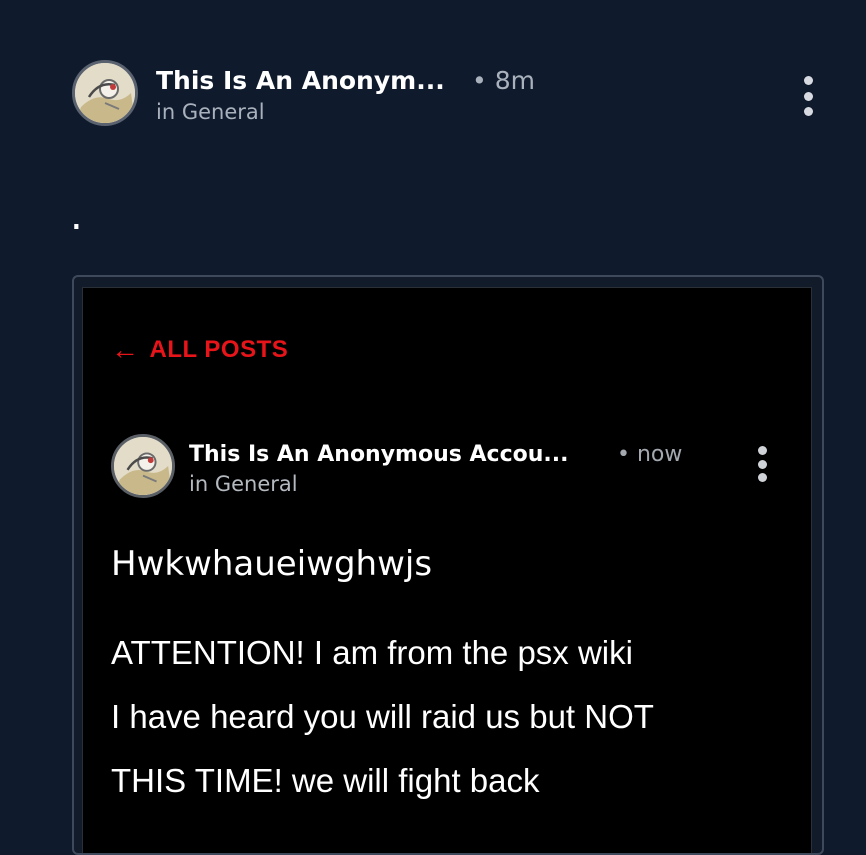 The image size is (866, 855). Describe the element at coordinates (372, 652) in the screenshot. I see `embedded-body-line: ATTENTION! I am from the psx wiki` at that location.